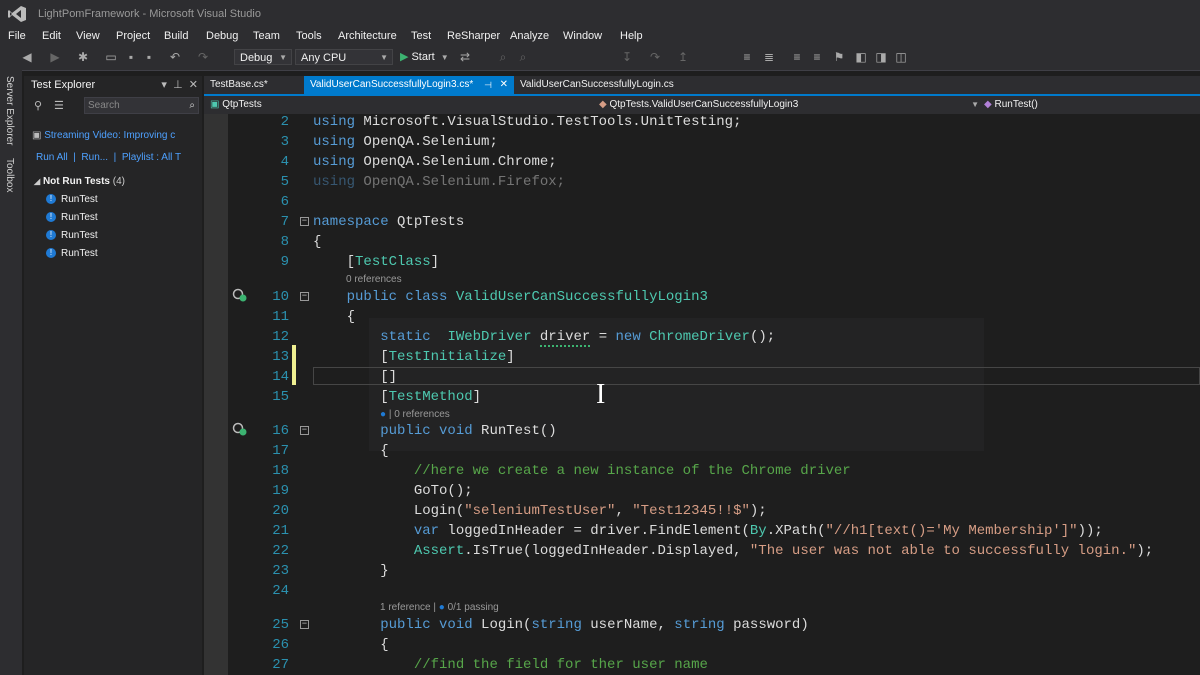 This screenshot has height=675, width=1200. What do you see at coordinates (263, 57) in the screenshot?
I see `configuration-select: Debug ▼` at bounding box center [263, 57].